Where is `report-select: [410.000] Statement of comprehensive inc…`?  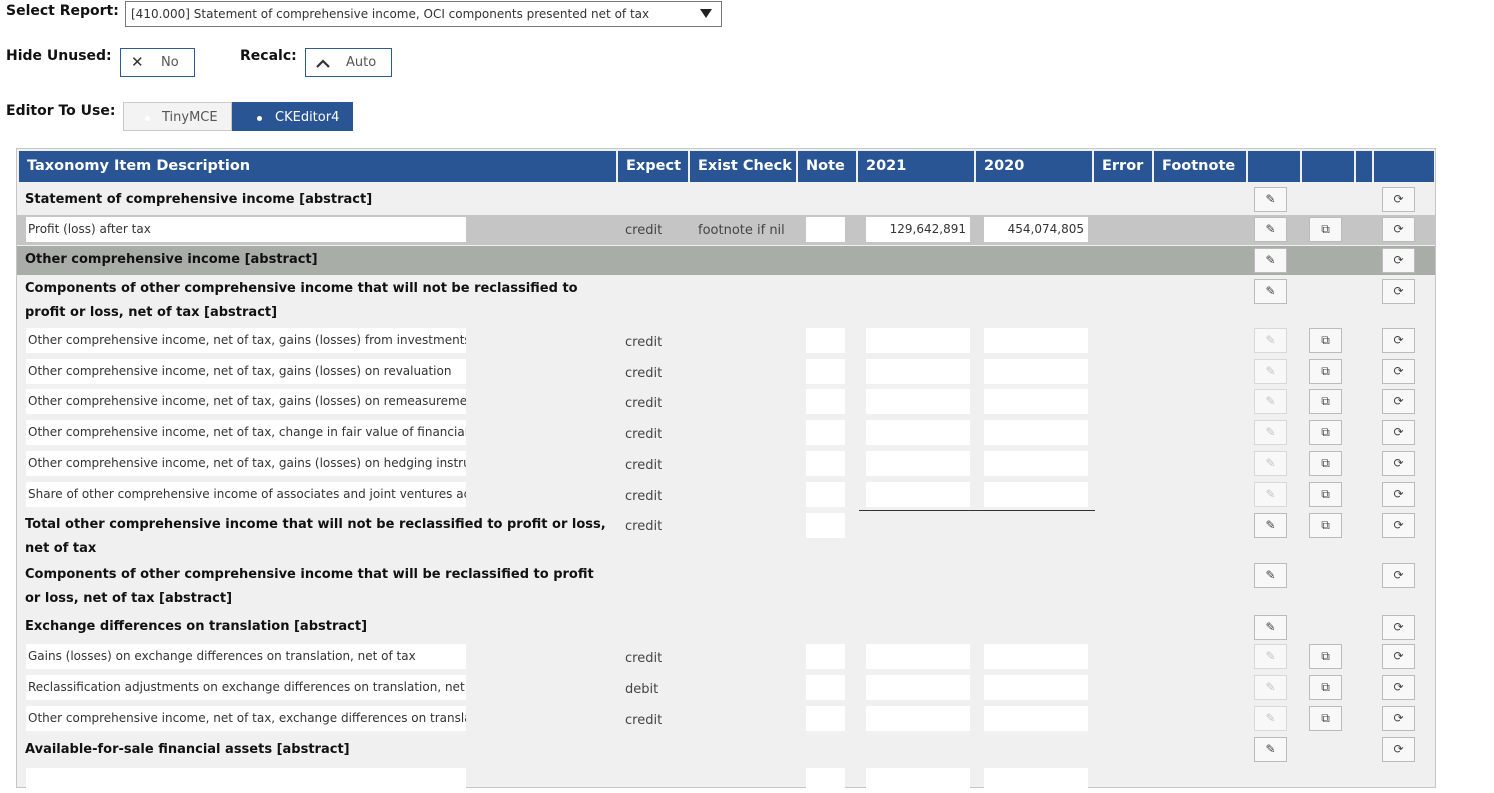
report-select: [410.000] Statement of comprehensive inc… is located at coordinates (423, 14).